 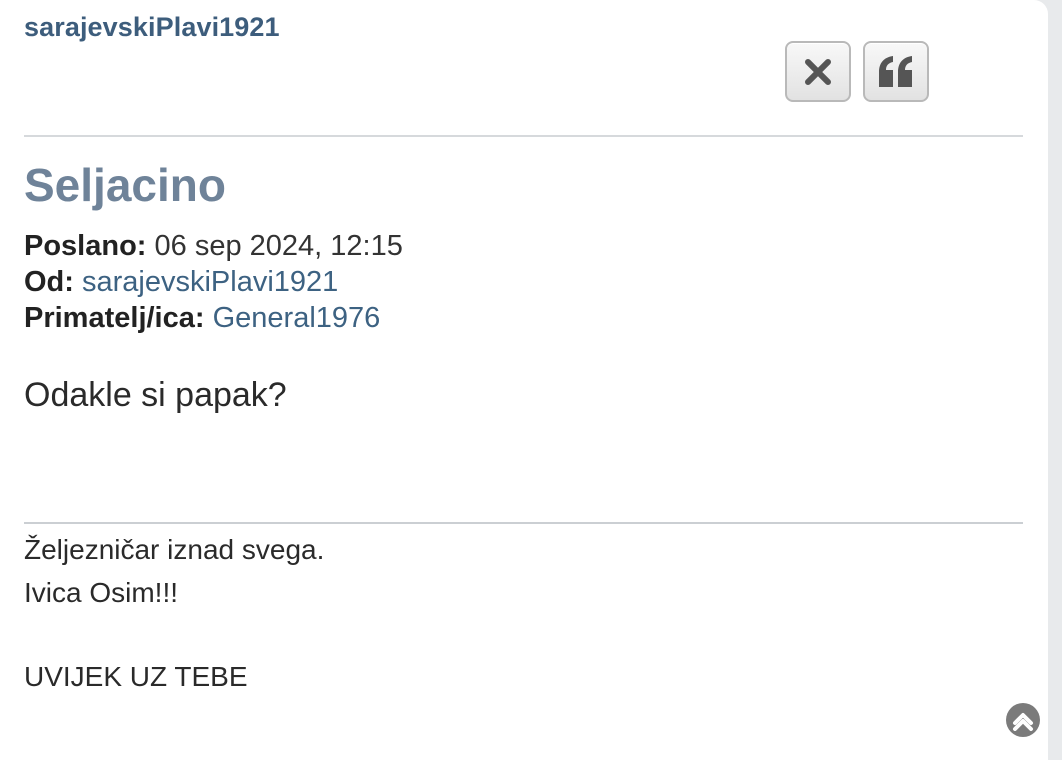 I want to click on author-link: sarajevskiPlavi1921, so click(x=152, y=27).